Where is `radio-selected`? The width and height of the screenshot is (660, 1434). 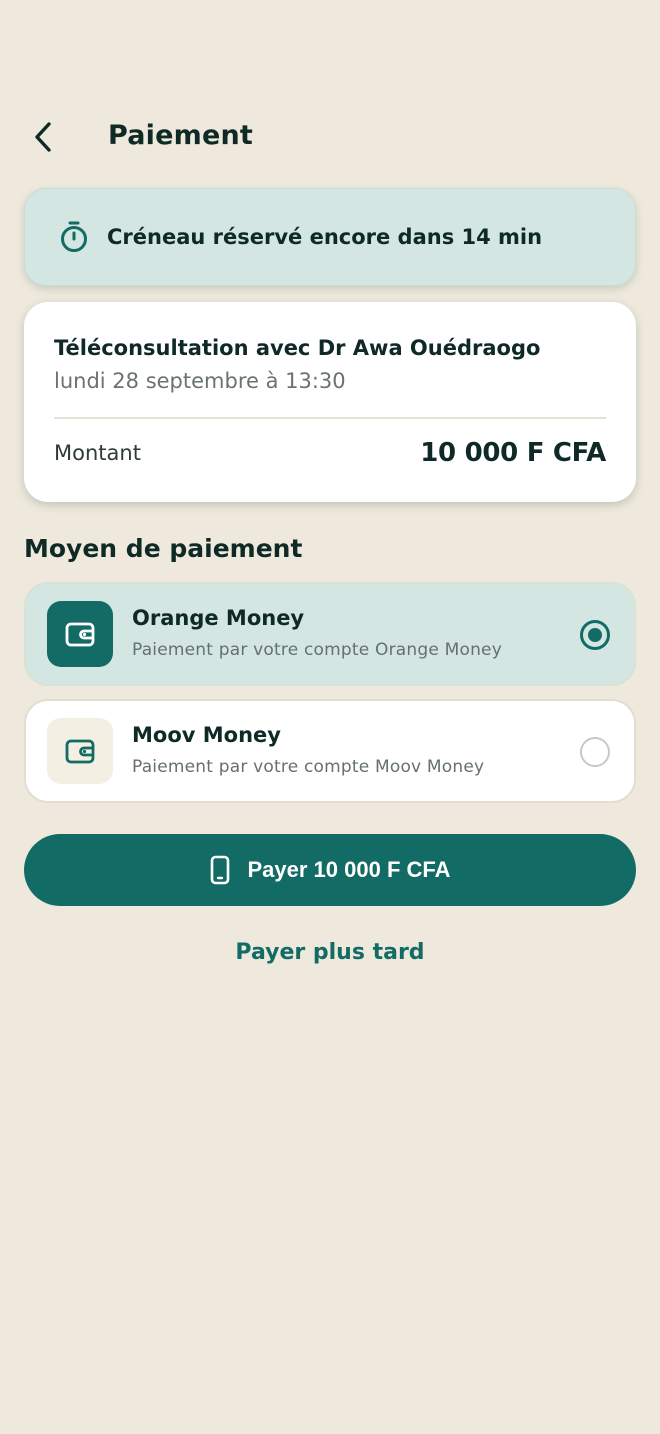 radio-selected is located at coordinates (595, 635).